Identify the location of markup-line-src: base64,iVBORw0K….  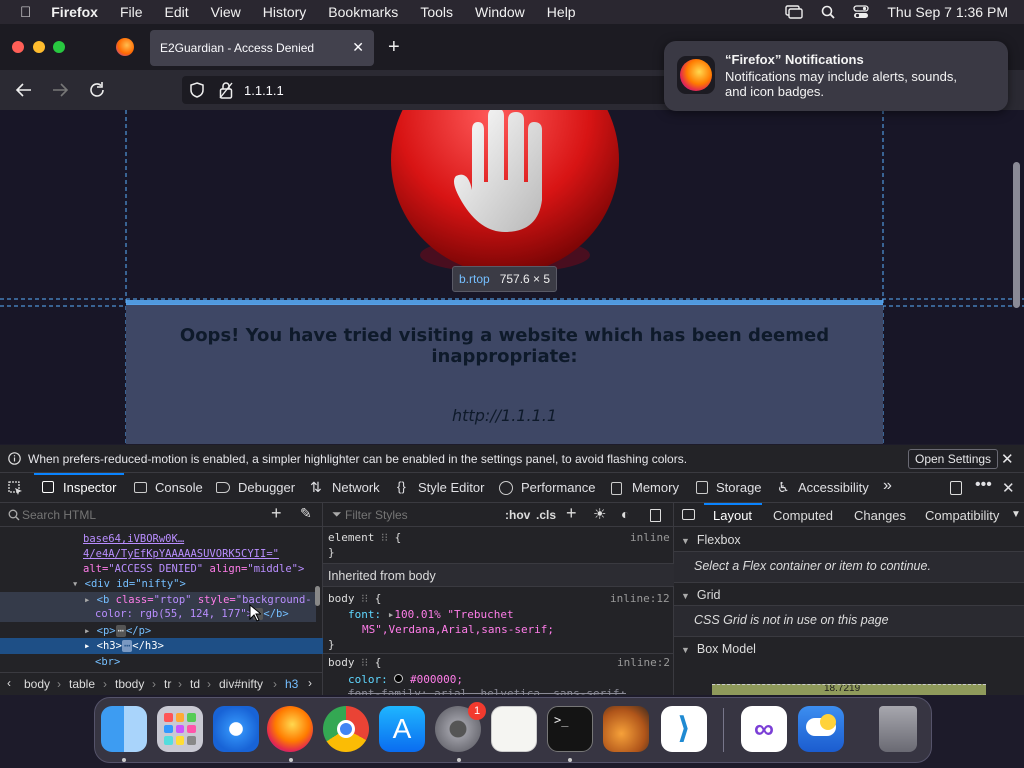
(133, 539).